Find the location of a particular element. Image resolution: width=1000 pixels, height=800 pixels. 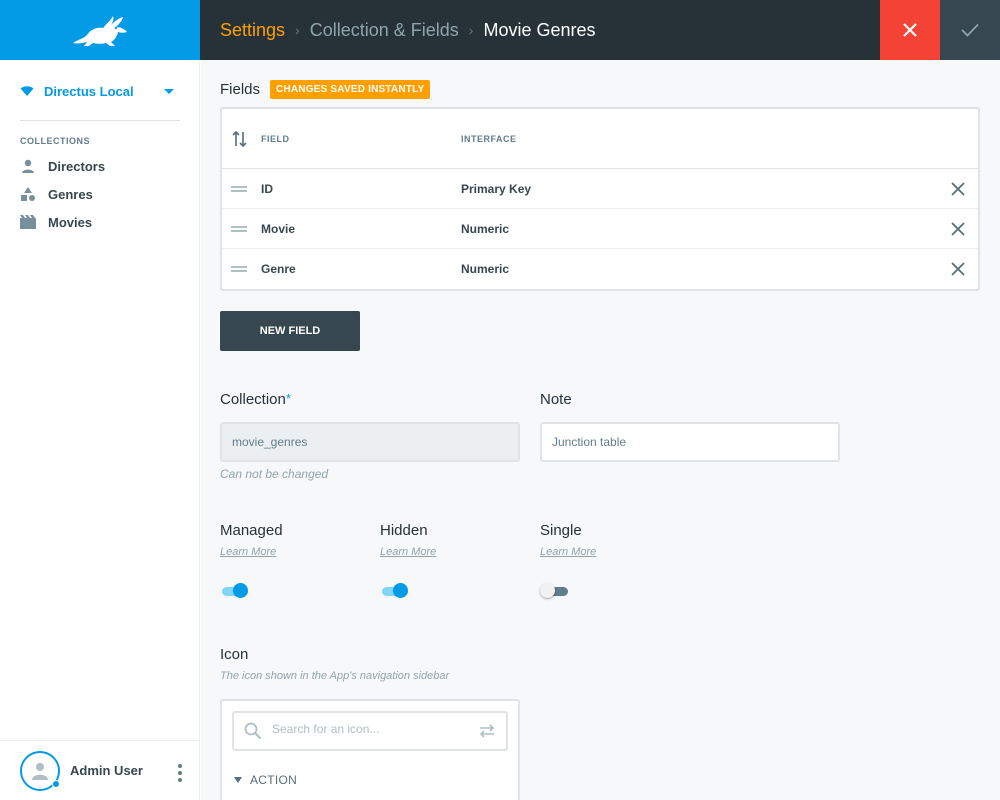

chevron-down-icon is located at coordinates (169, 91).